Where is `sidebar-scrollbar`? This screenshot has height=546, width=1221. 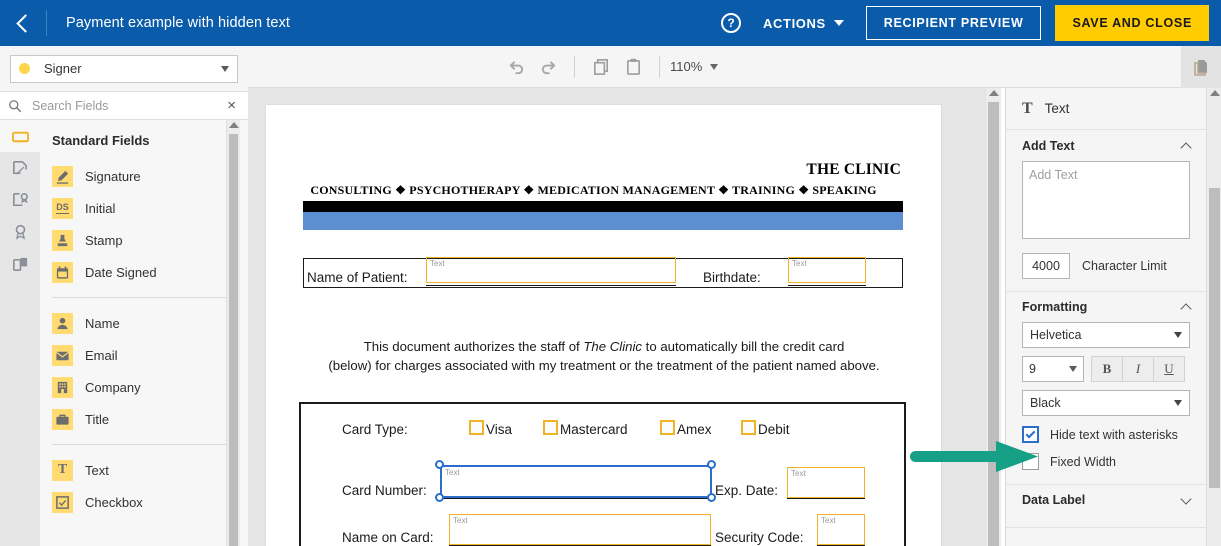
sidebar-scrollbar is located at coordinates (233, 333).